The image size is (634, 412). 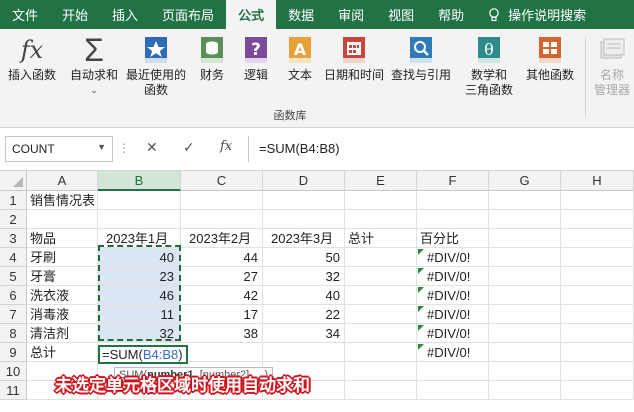 What do you see at coordinates (597, 352) in the screenshot?
I see `cell-h9` at bounding box center [597, 352].